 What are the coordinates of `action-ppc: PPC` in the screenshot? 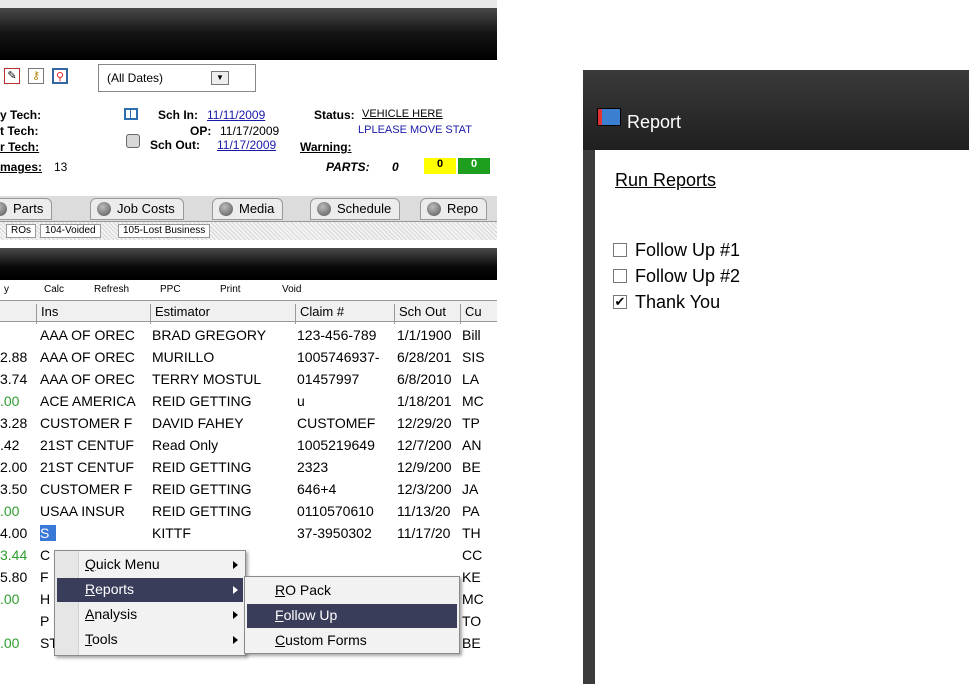 It's located at (170, 289).